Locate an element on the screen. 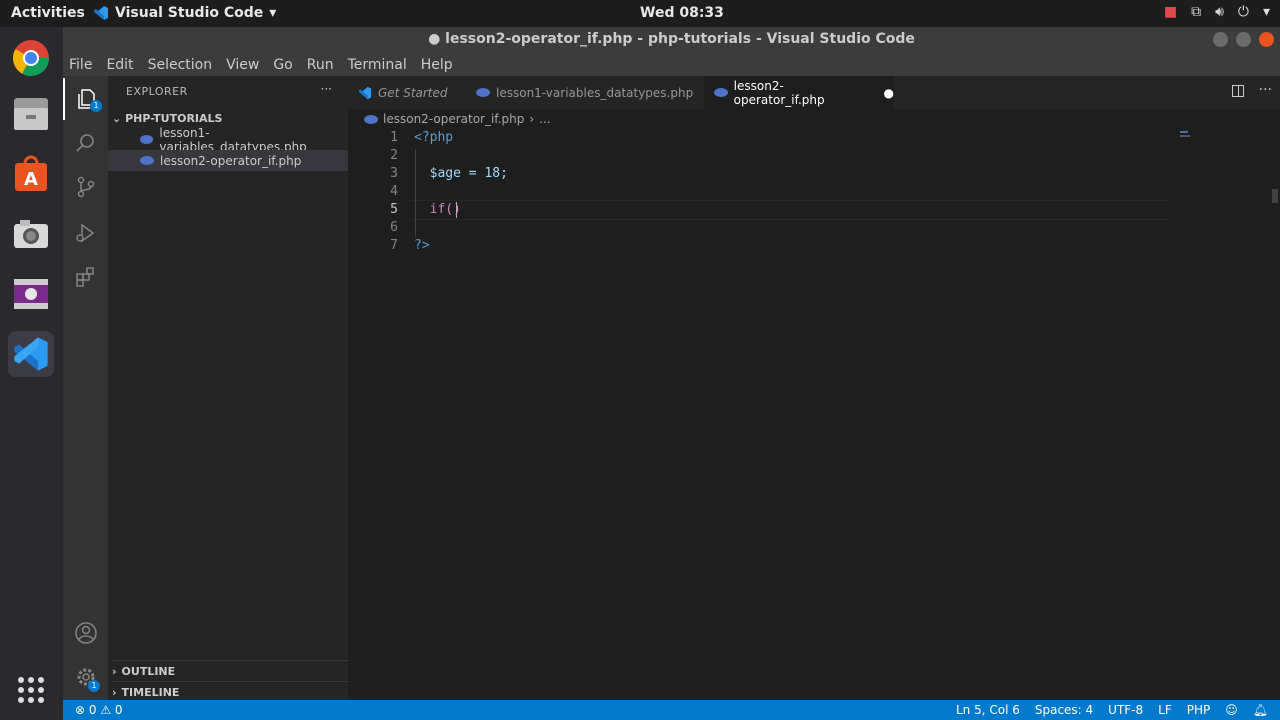 The width and height of the screenshot is (1280, 720). account-icon is located at coordinates (85, 633).